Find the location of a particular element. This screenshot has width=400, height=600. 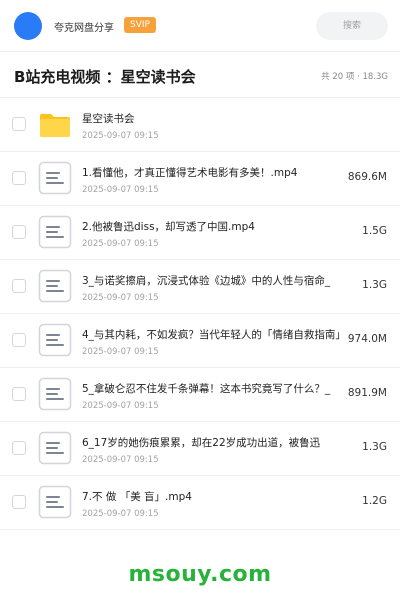

item-name: 5_拿破仑忍不住发千条弹幕！这本书究竟写了什么？_ is located at coordinates (218, 388).